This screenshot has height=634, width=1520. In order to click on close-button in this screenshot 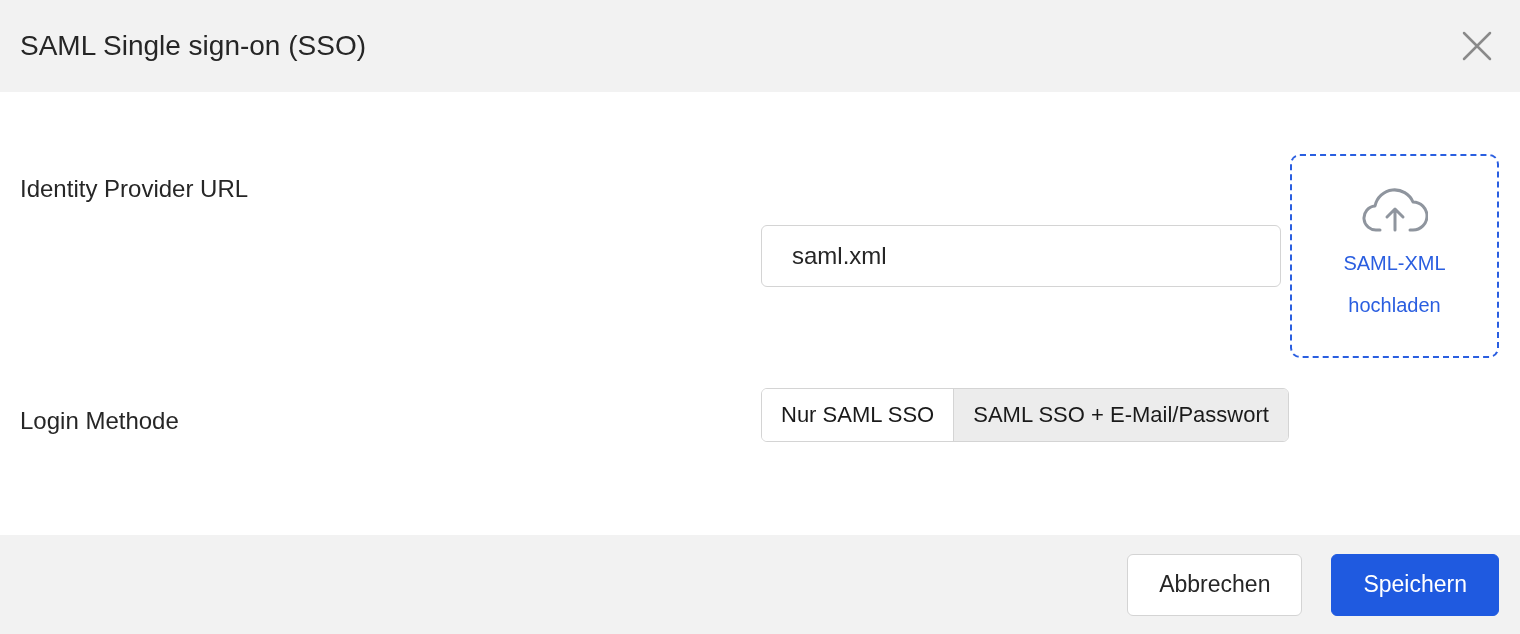, I will do `click(1477, 46)`.